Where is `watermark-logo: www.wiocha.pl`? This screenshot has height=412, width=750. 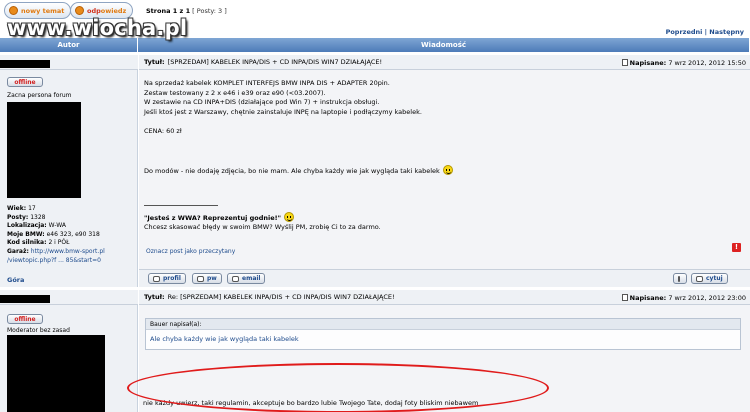 watermark-logo: www.wiocha.pl is located at coordinates (97, 28).